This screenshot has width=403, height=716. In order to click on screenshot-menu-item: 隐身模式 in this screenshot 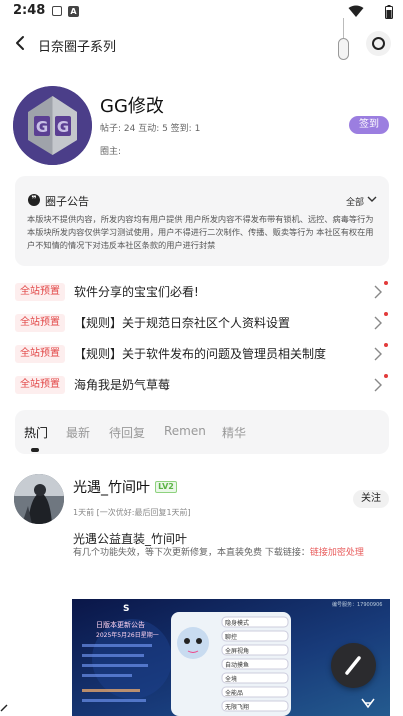, I will do `click(237, 623)`.